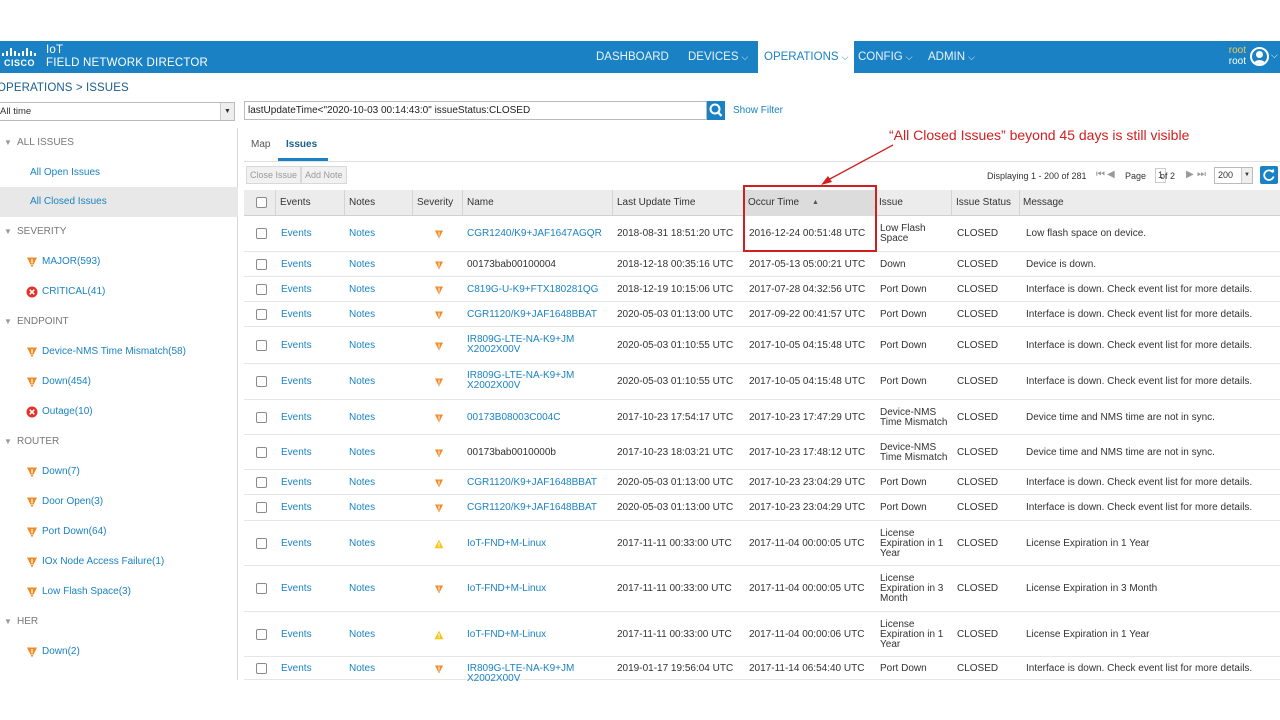 The image size is (1280, 720). I want to click on sidebar-item-outage: Outage(10), so click(119, 412).